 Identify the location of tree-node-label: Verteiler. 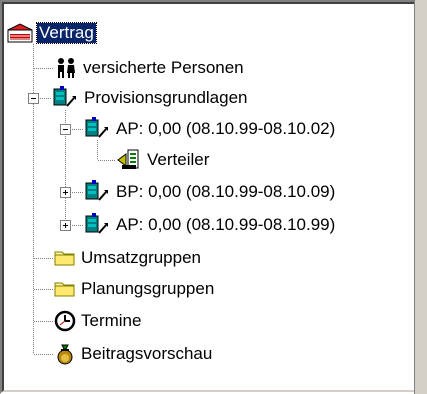
(178, 159).